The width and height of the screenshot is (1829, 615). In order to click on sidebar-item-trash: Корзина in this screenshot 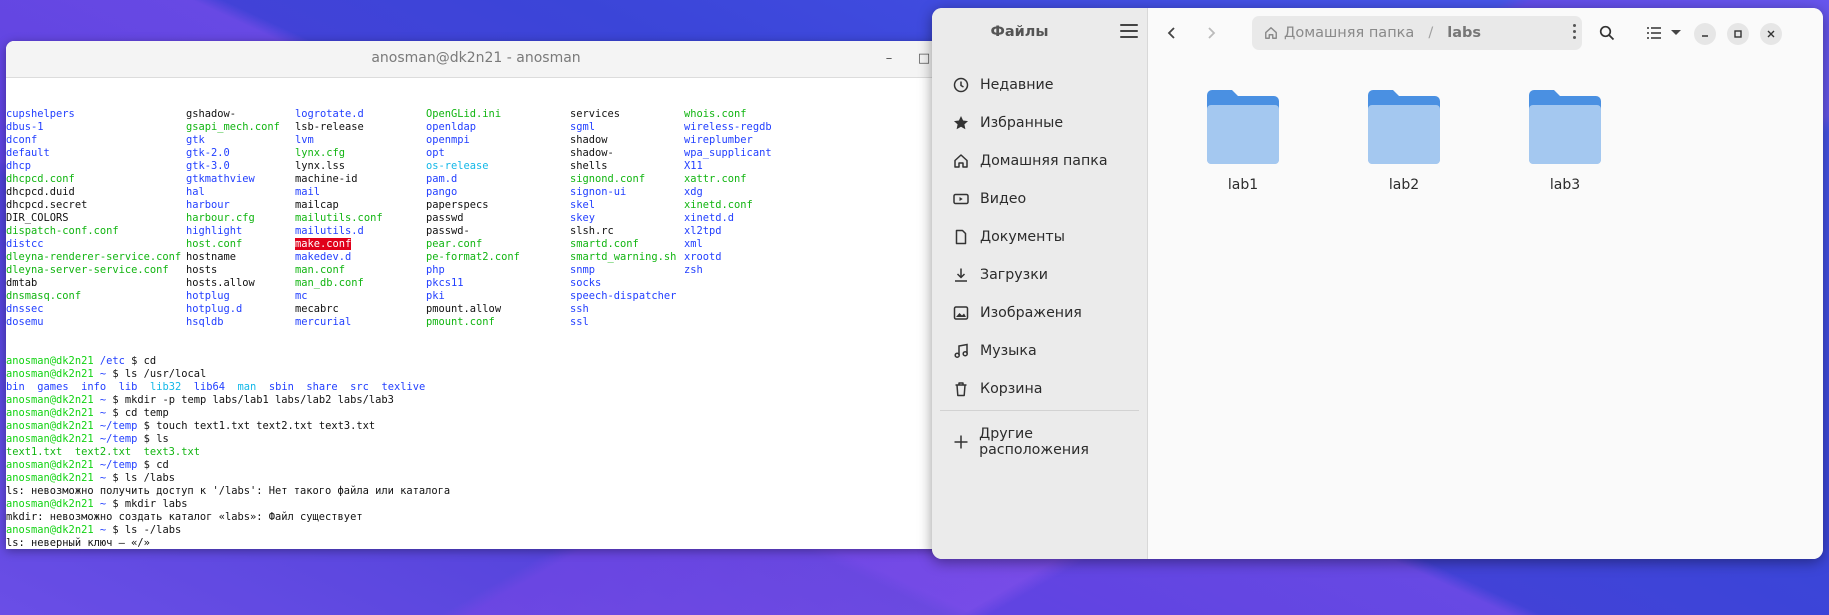, I will do `click(1039, 389)`.